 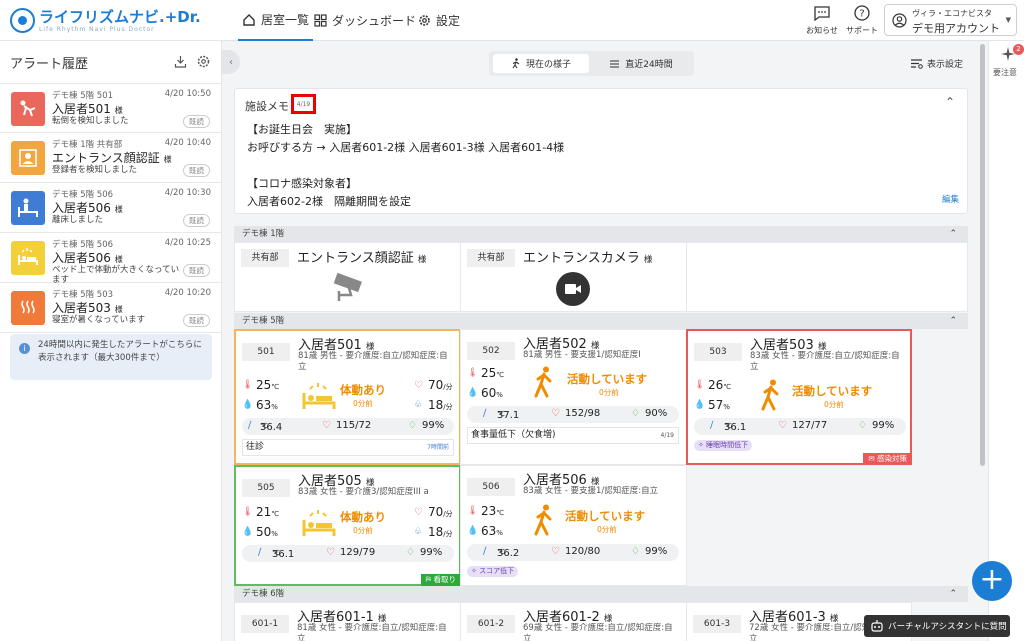 I want to click on activity-status: 活動しています, so click(x=607, y=379).